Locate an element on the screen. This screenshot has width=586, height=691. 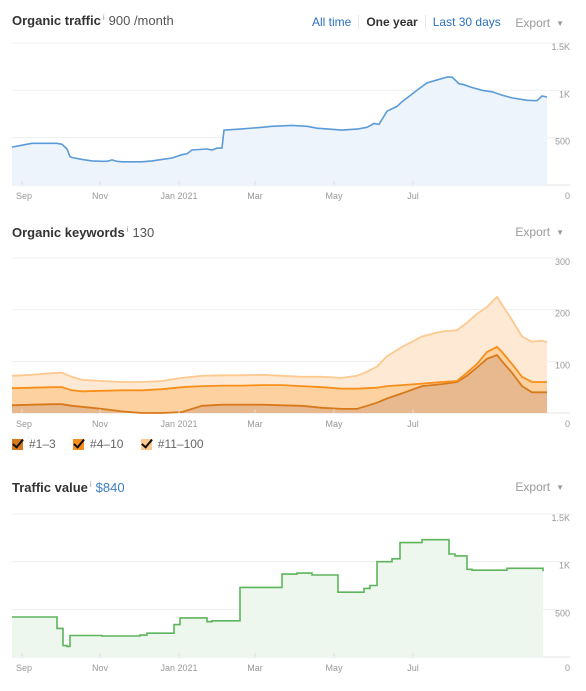
x-tick-label: Sep is located at coordinates (24, 668).